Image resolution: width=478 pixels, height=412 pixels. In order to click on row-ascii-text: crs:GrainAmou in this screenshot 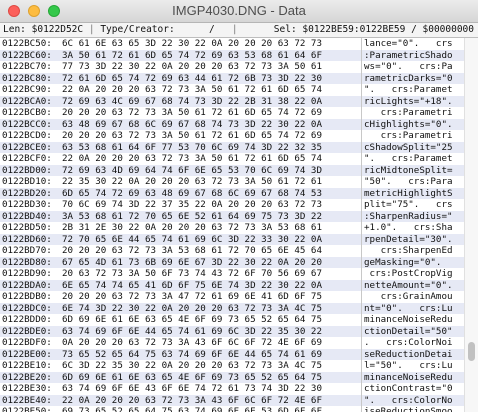, I will do `click(408, 297)`.